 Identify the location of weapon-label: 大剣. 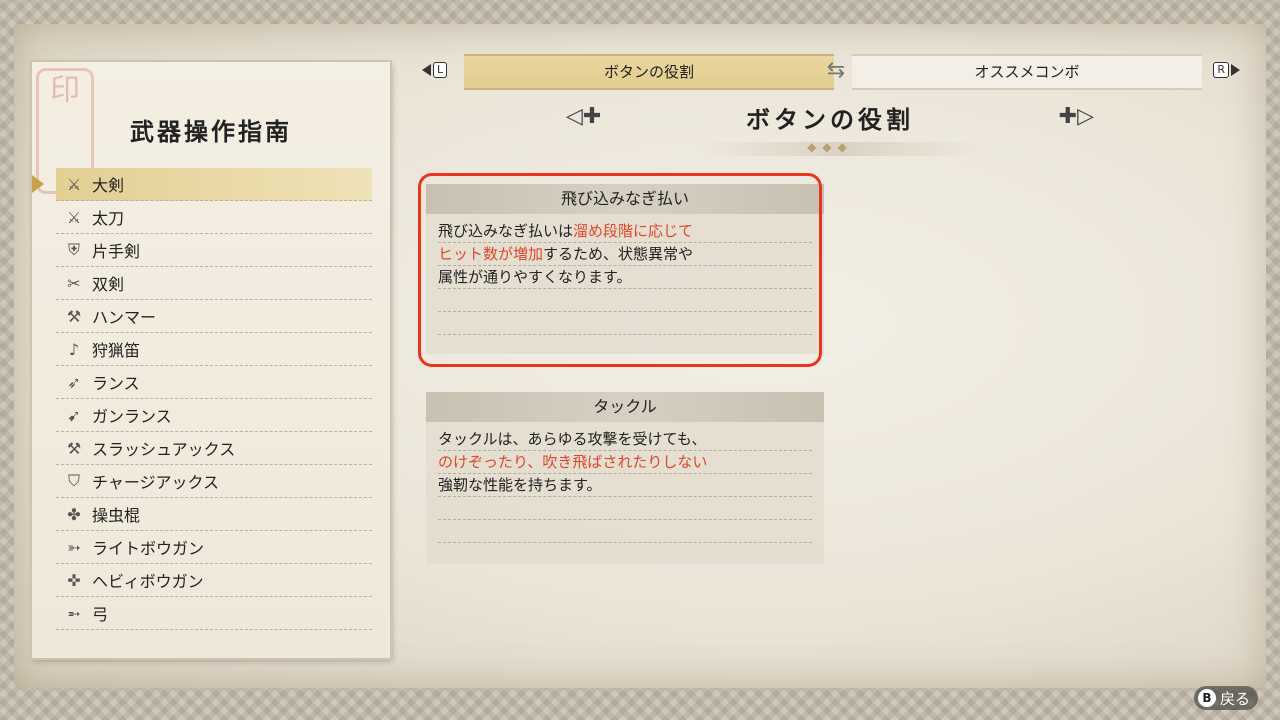
(108, 185).